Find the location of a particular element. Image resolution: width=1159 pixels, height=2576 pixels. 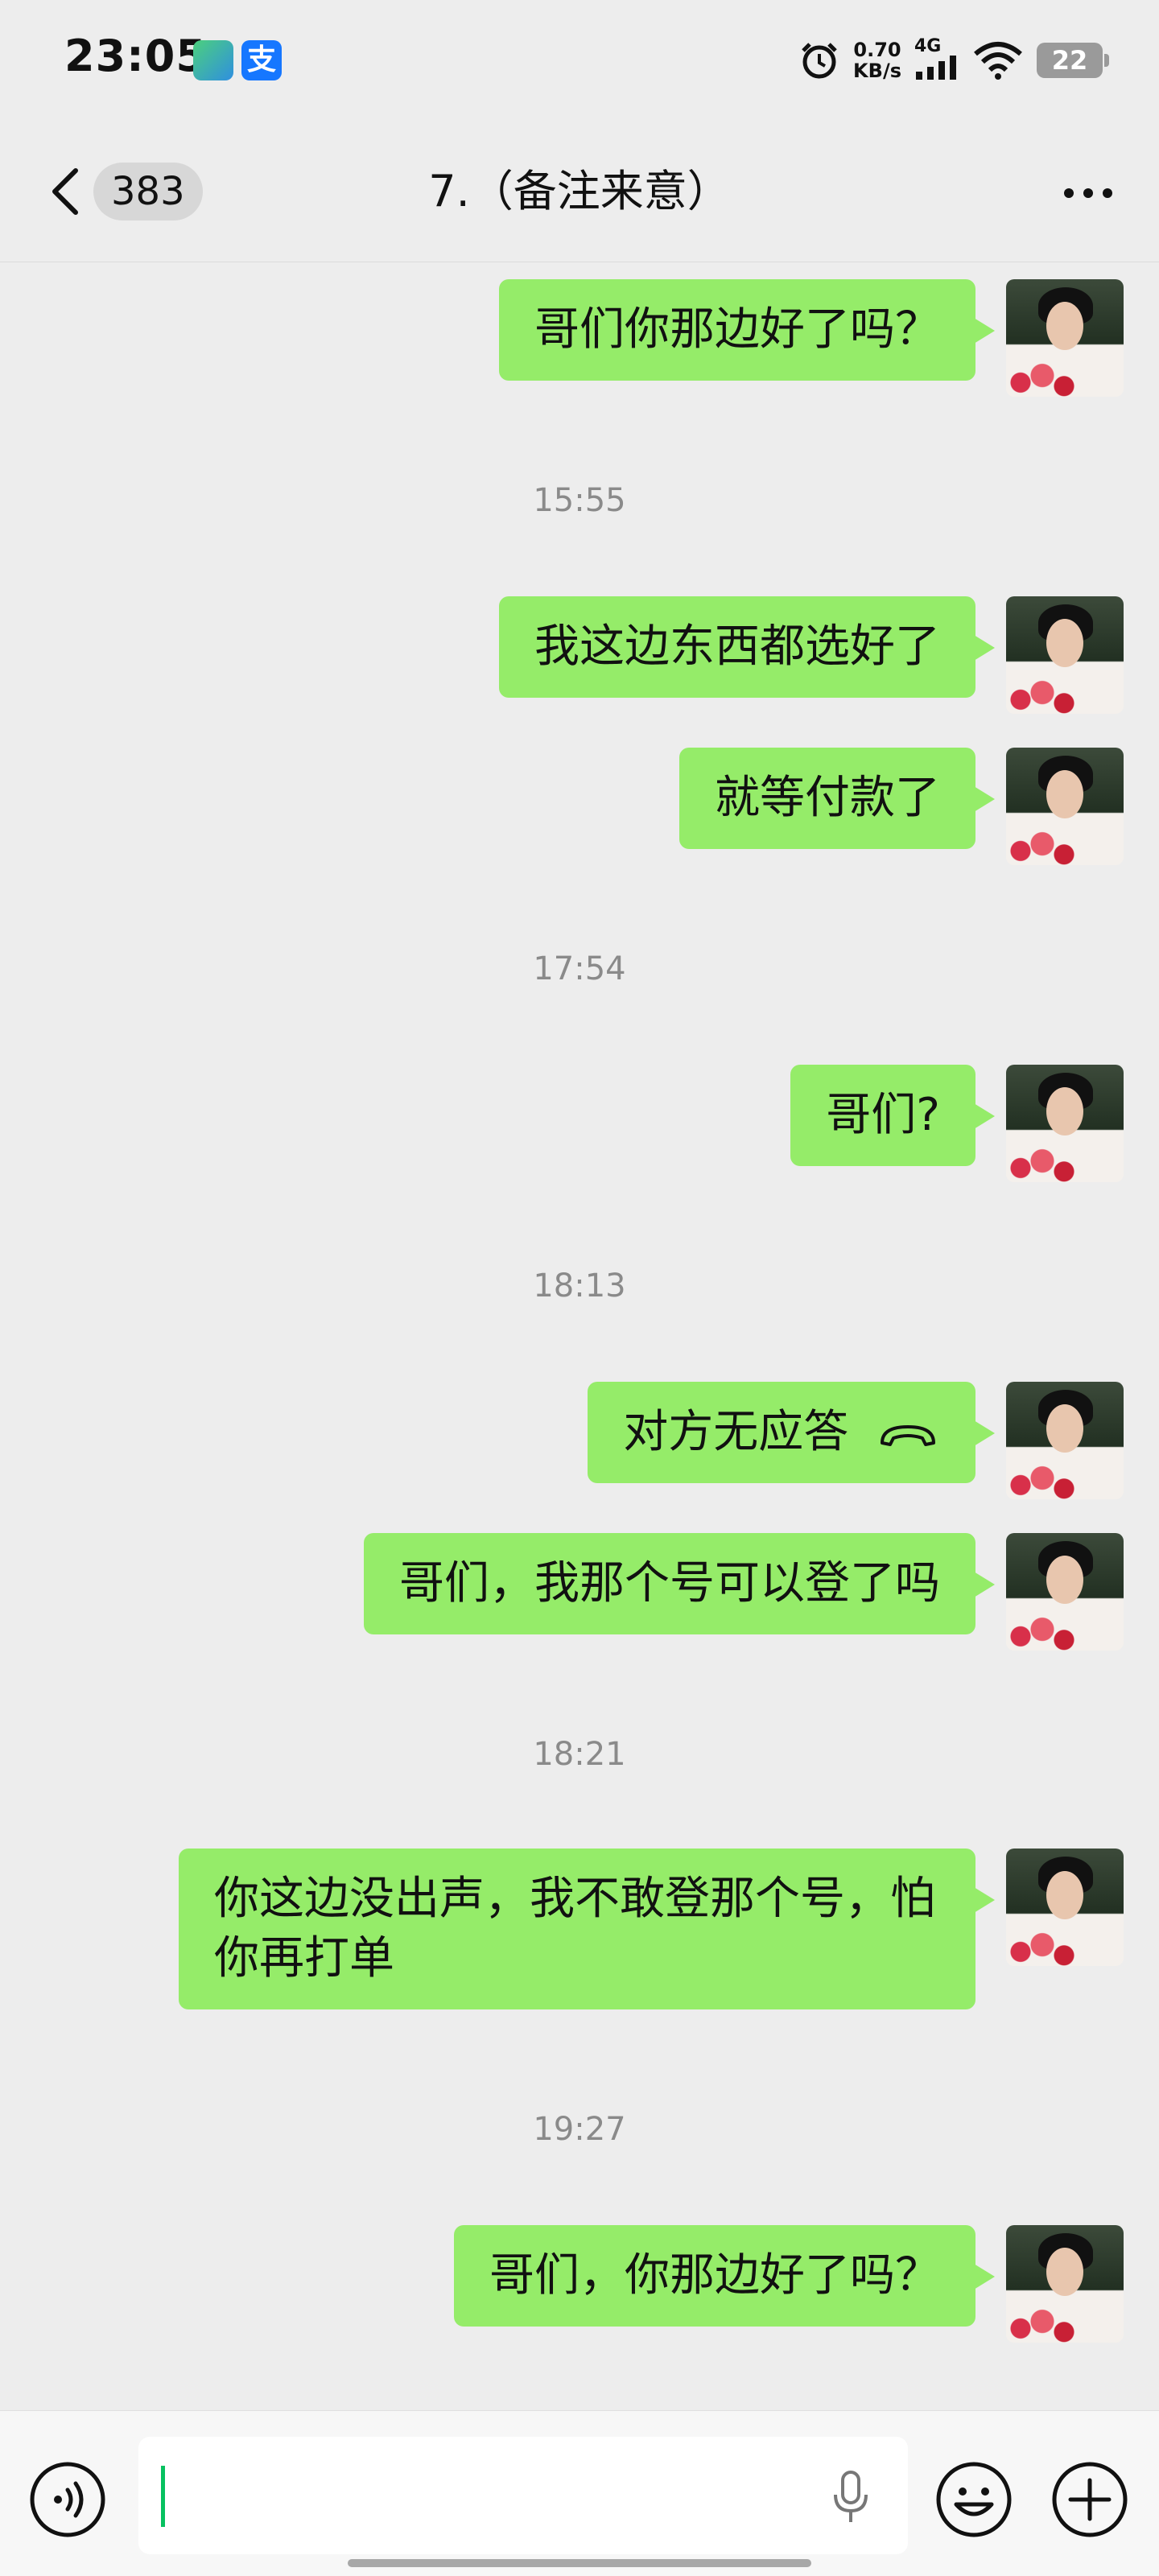

network-type: 4G is located at coordinates (928, 46).